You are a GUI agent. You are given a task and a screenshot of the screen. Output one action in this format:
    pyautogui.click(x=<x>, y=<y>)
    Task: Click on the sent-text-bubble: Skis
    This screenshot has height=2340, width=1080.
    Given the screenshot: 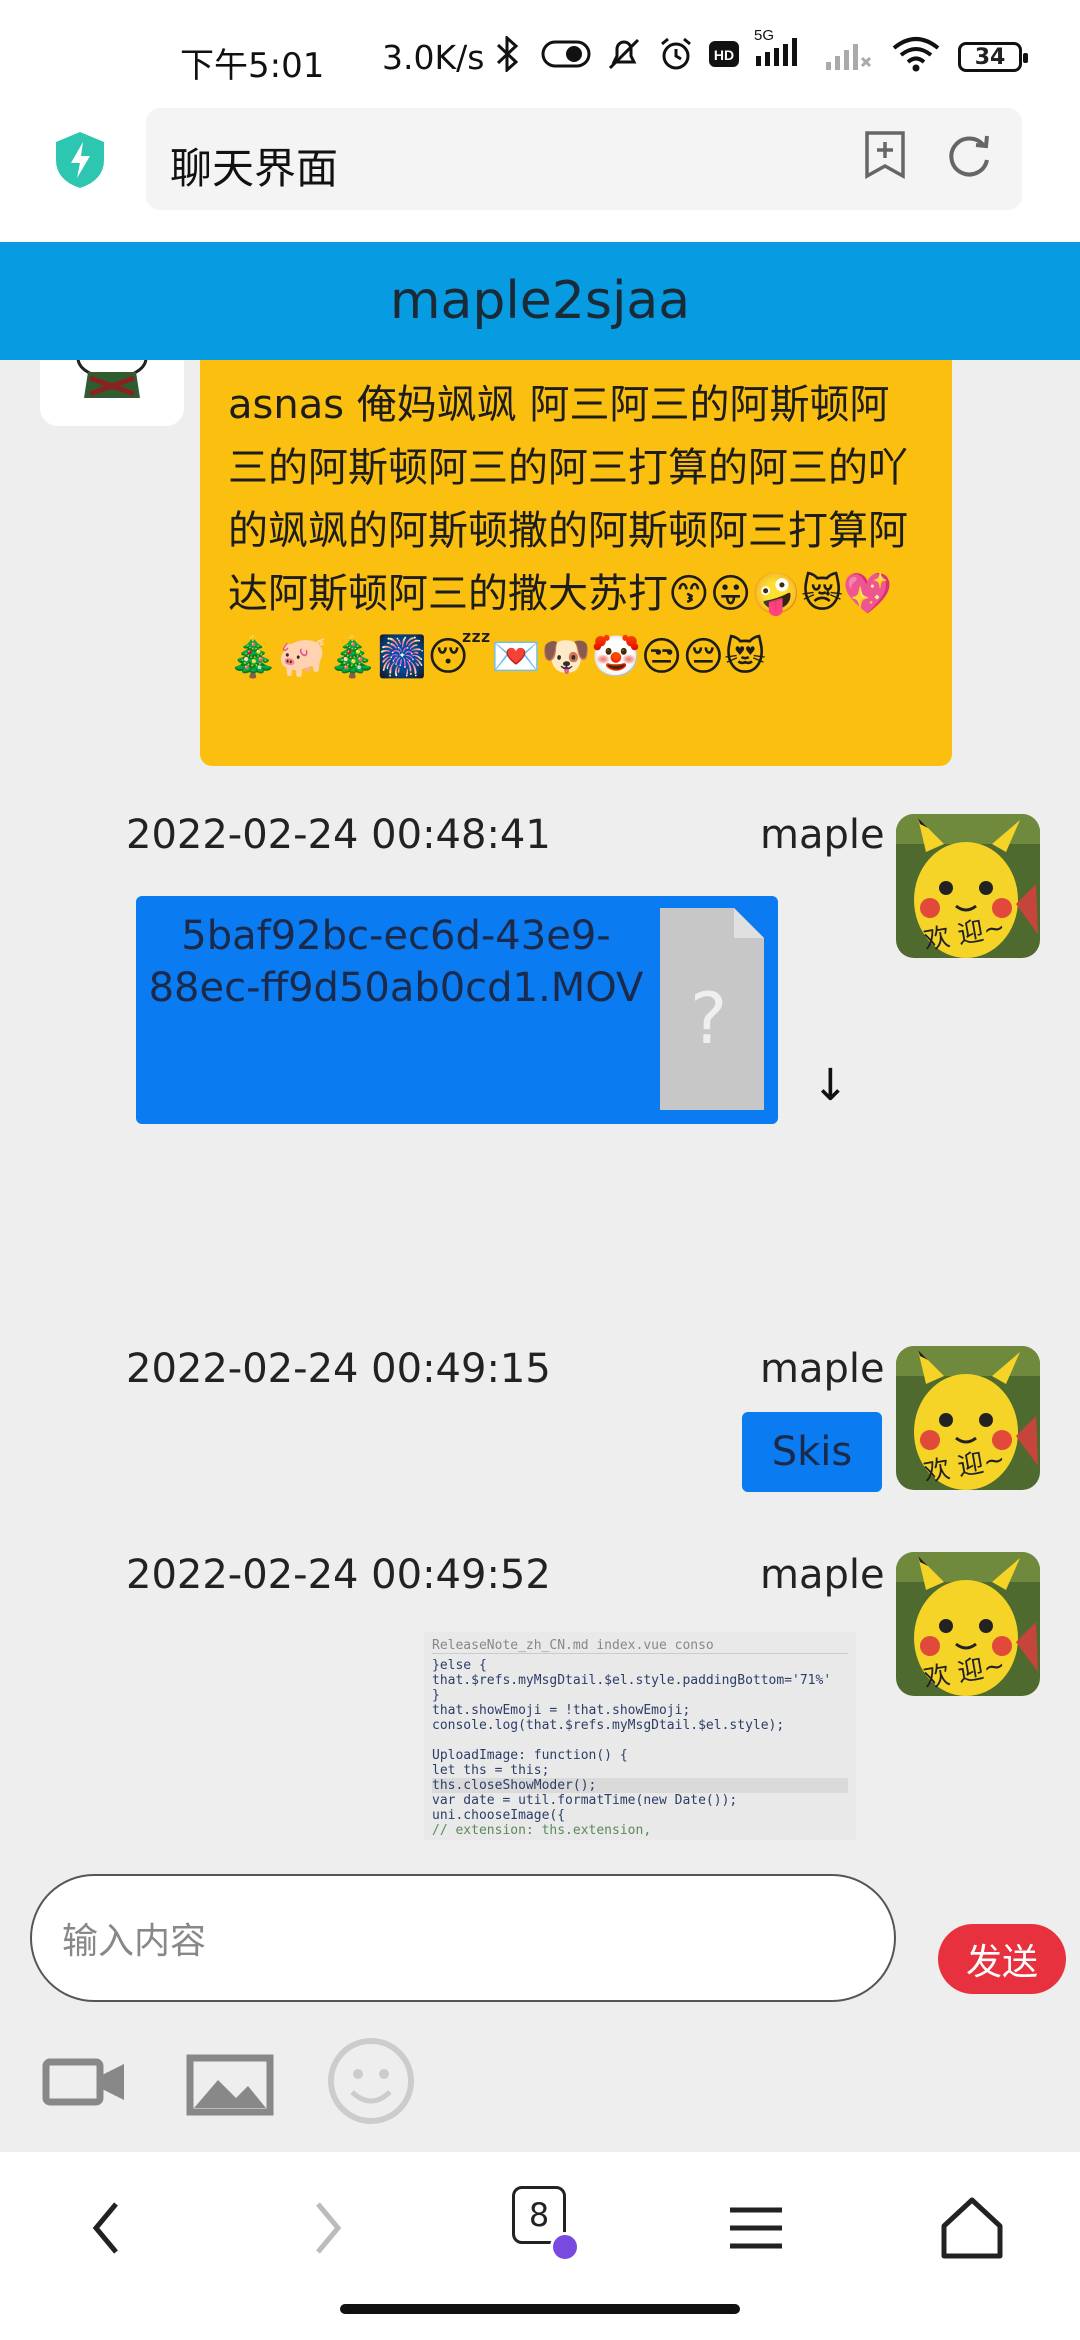 What is the action you would take?
    pyautogui.click(x=812, y=1452)
    